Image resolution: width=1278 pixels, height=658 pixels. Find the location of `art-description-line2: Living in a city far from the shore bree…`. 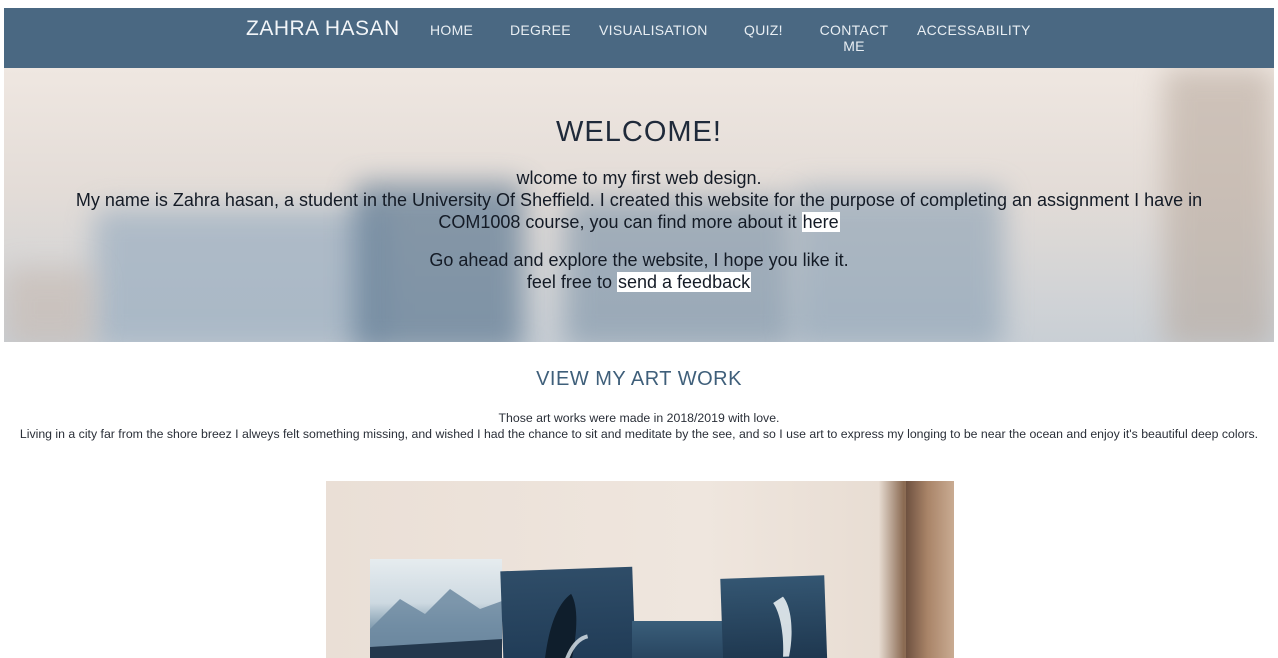

art-description-line2: Living in a city far from the shore bree… is located at coordinates (639, 434).